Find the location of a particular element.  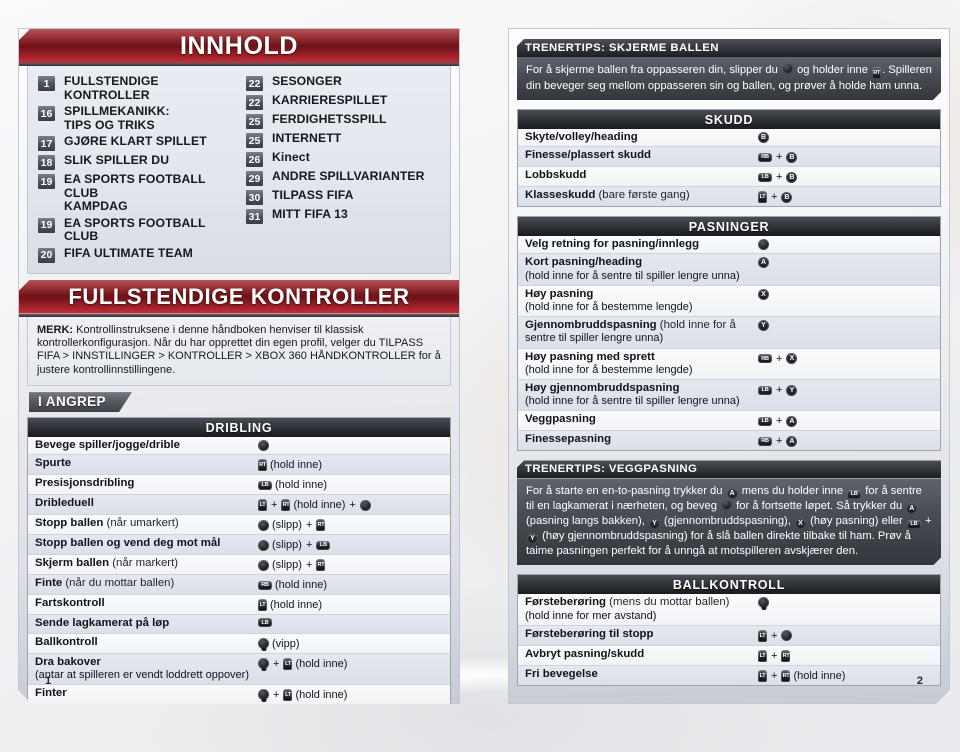

control-row: Finessepasning RB + A is located at coordinates (729, 440).